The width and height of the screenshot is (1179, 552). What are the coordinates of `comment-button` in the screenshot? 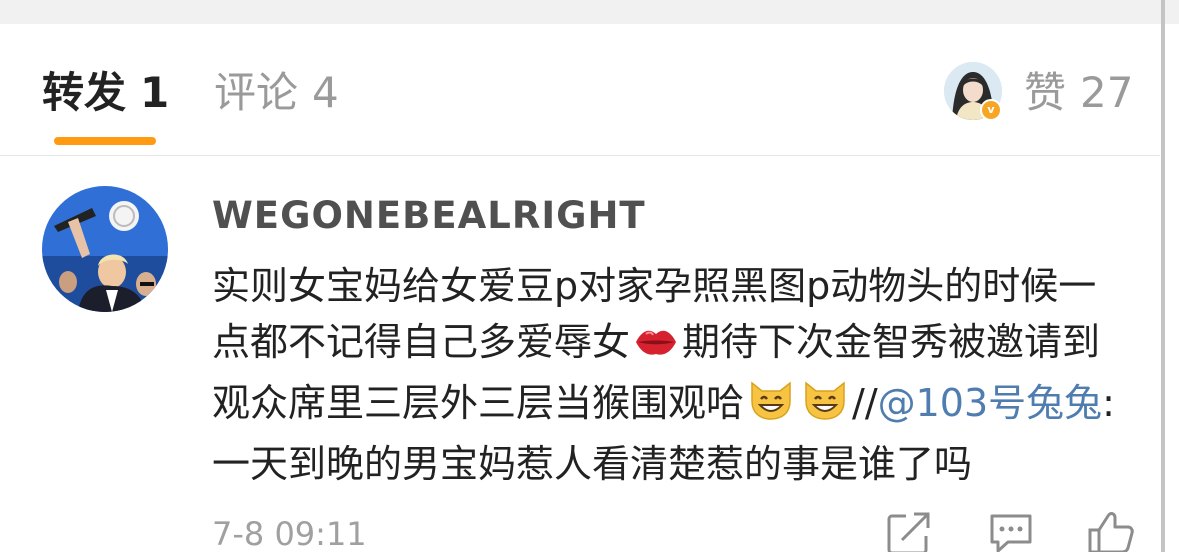 It's located at (1011, 530).